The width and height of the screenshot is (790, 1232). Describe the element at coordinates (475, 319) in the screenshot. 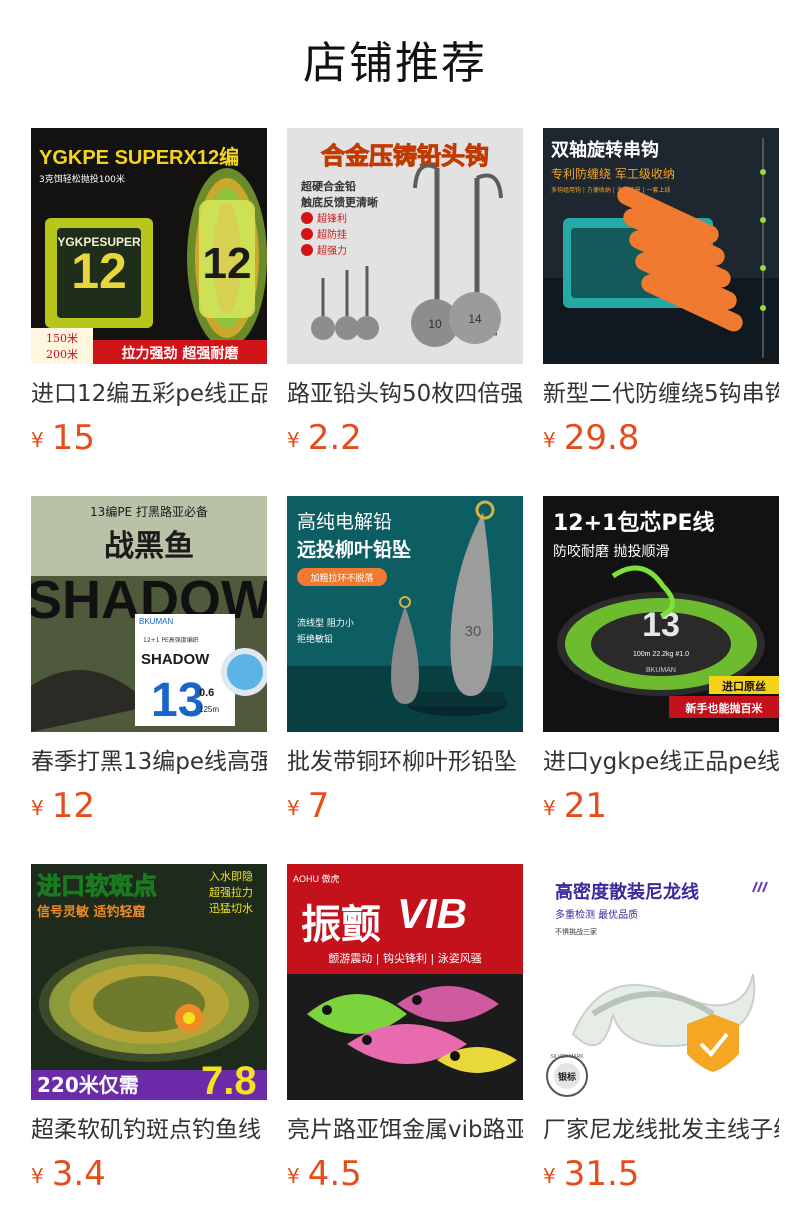

I see `image-weight-2: 14` at that location.